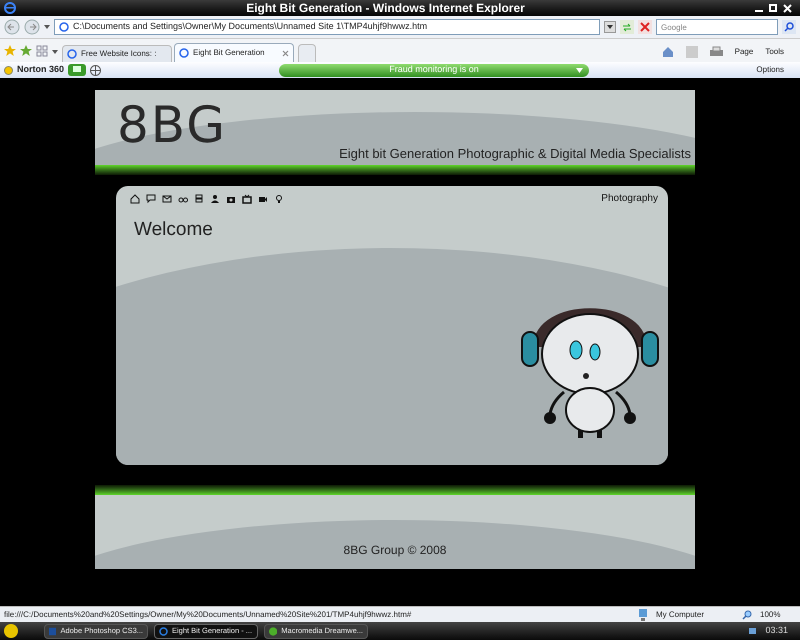 This screenshot has width=800, height=640. Describe the element at coordinates (247, 199) in the screenshot. I see `tv-icon` at that location.